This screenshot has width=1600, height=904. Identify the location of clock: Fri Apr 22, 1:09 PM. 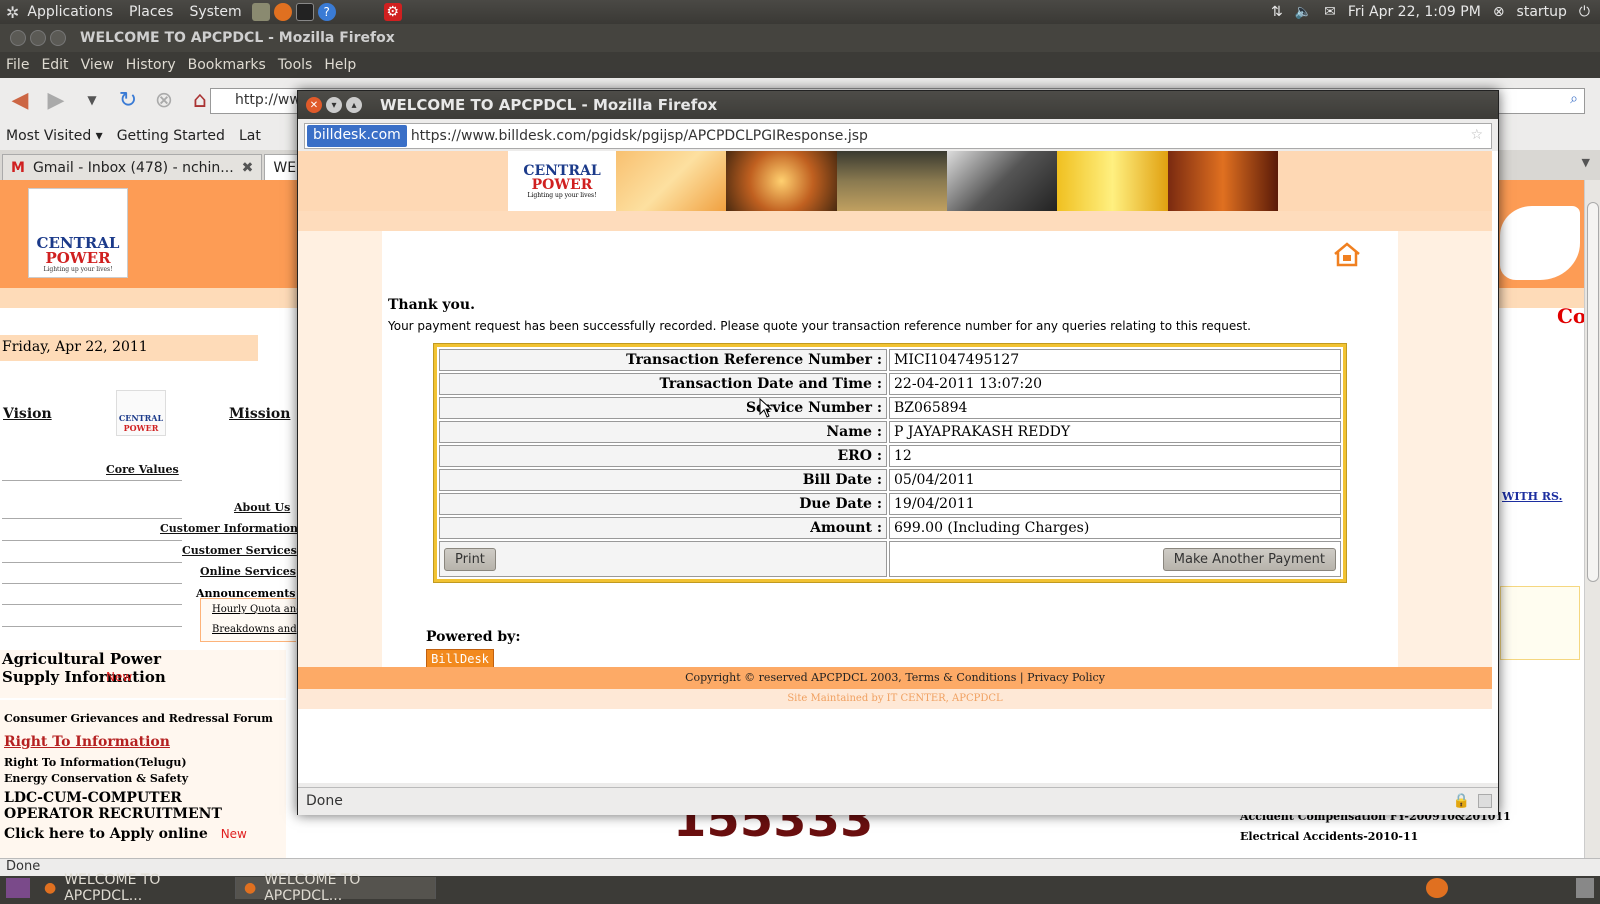
(1414, 12).